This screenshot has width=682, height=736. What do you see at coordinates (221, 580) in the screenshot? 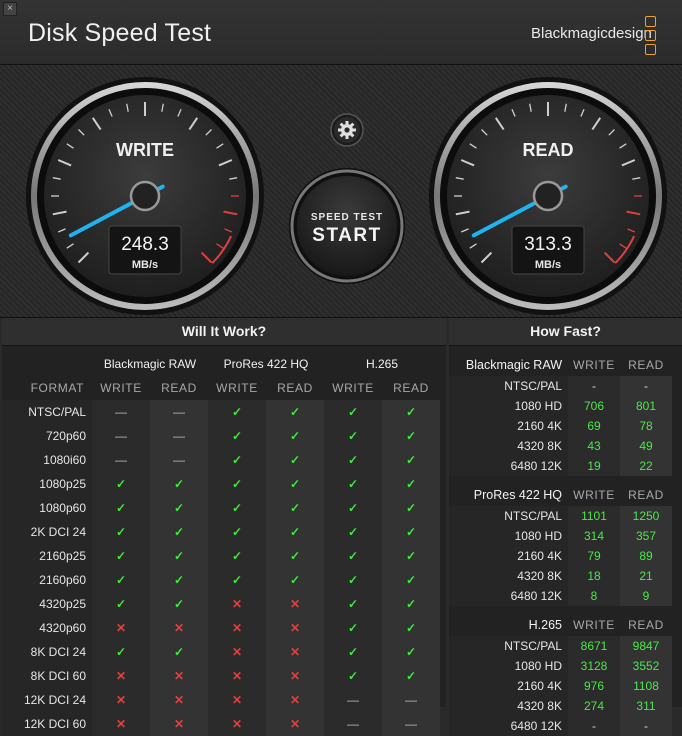
I see `table-row: 2160p60 ✓ ✓ ✓ ✓ ✓ ✓` at bounding box center [221, 580].